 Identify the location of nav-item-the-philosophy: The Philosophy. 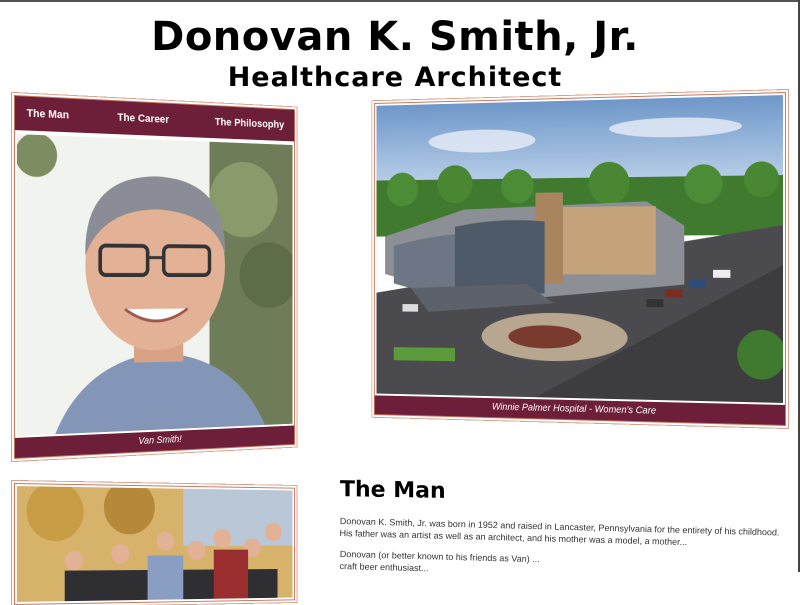
(249, 123).